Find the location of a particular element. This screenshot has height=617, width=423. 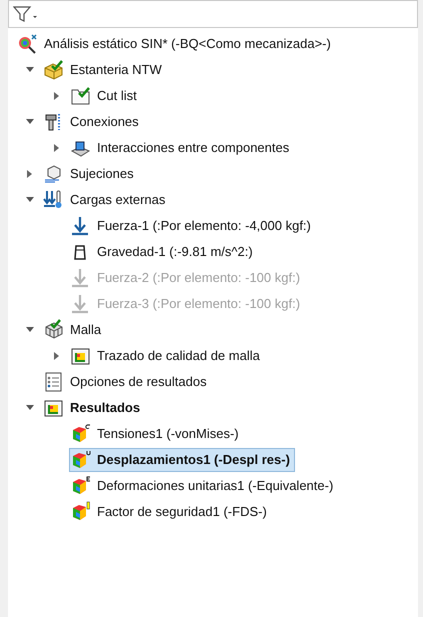

tree-item: Cargas externas is located at coordinates (106, 200).